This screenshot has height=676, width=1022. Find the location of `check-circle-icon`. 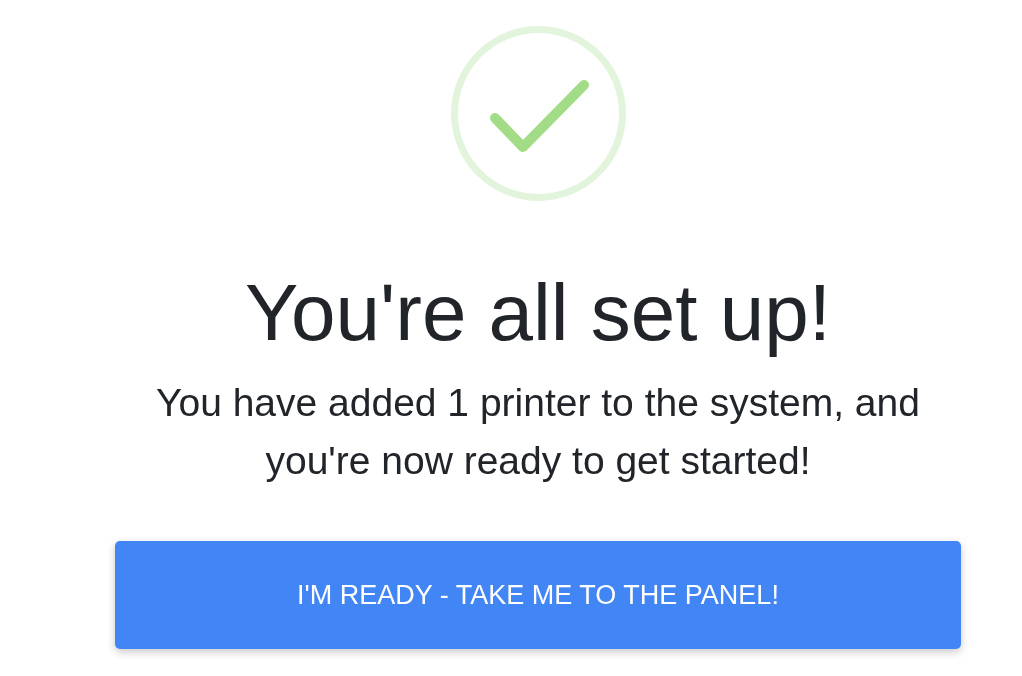

check-circle-icon is located at coordinates (538, 113).